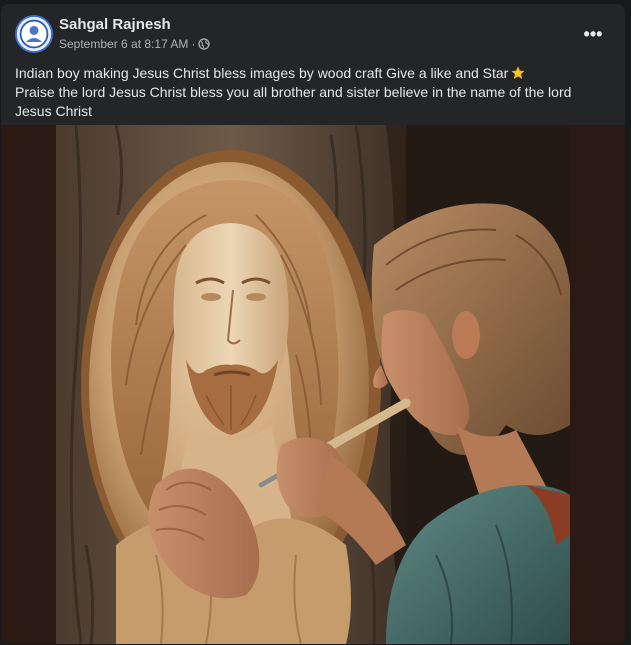  What do you see at coordinates (123, 44) in the screenshot?
I see `post-timestamp: September 6 at 8:17 AM` at bounding box center [123, 44].